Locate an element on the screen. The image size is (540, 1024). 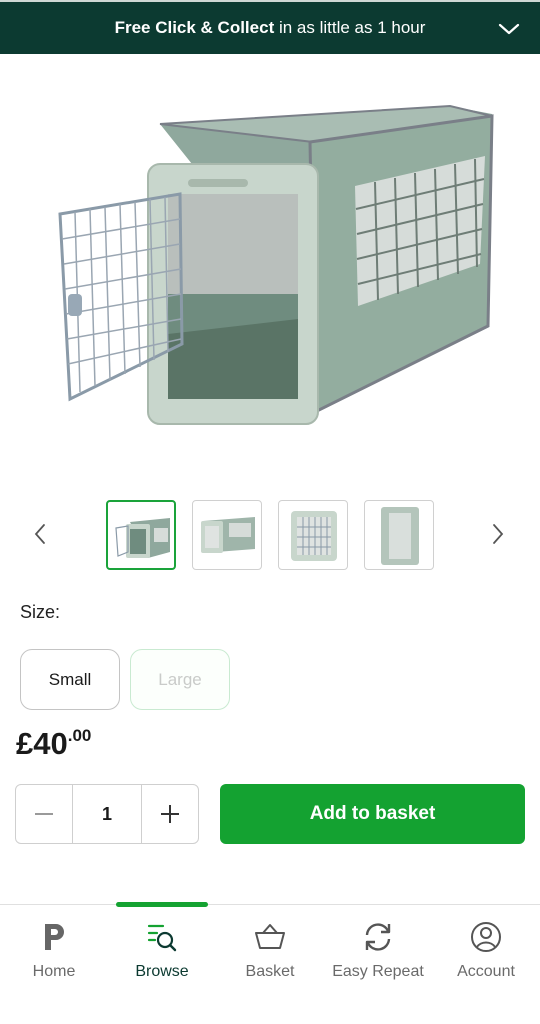
product-price: £40.00 is located at coordinates (53, 744).